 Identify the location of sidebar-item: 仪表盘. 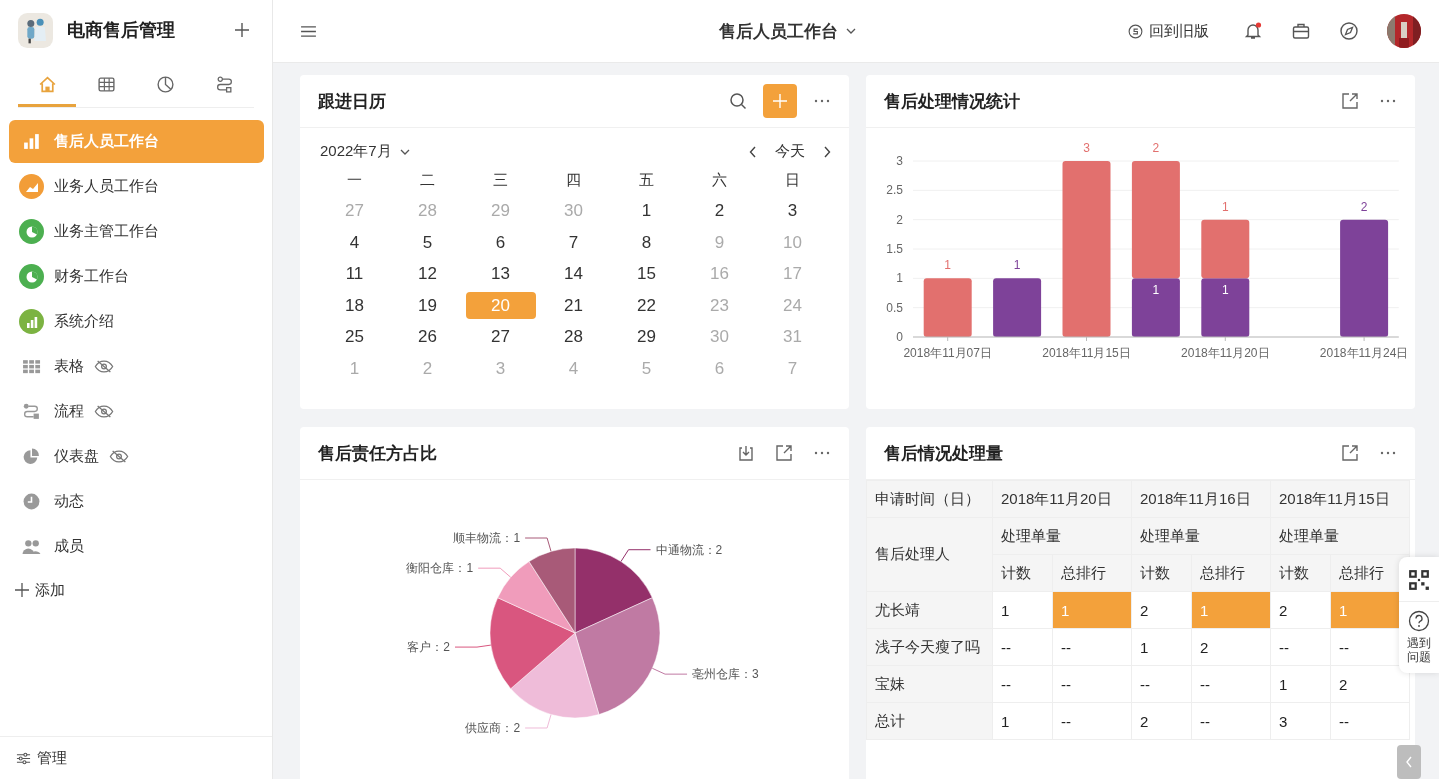
(136, 456).